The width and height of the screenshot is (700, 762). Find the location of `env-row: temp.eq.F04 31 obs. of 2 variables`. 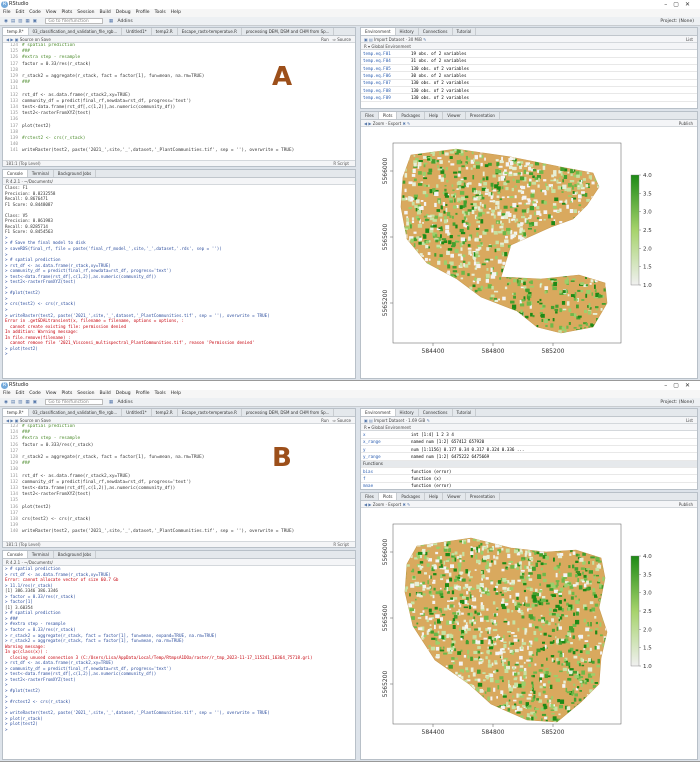

env-row: temp.eq.F04 31 obs. of 2 variables is located at coordinates (529, 61).